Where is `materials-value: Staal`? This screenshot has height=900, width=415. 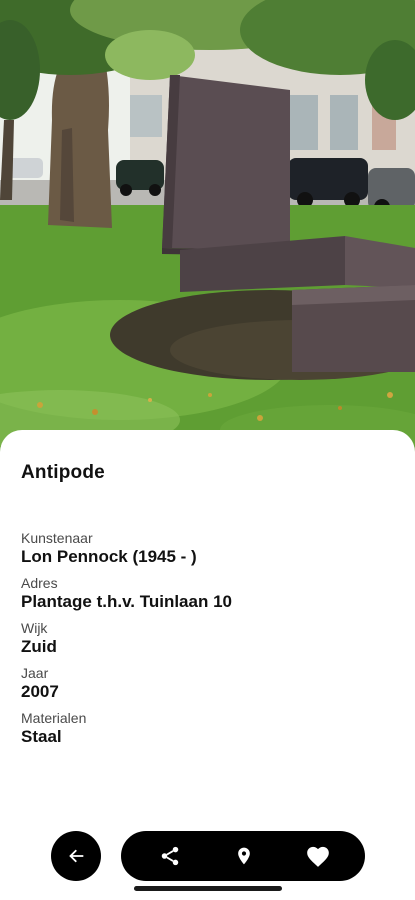
materials-value: Staal is located at coordinates (41, 736).